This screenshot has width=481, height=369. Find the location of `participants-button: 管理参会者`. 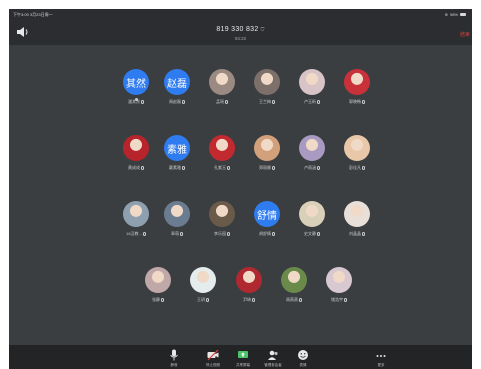

participants-button: 管理参会者 is located at coordinates (273, 358).